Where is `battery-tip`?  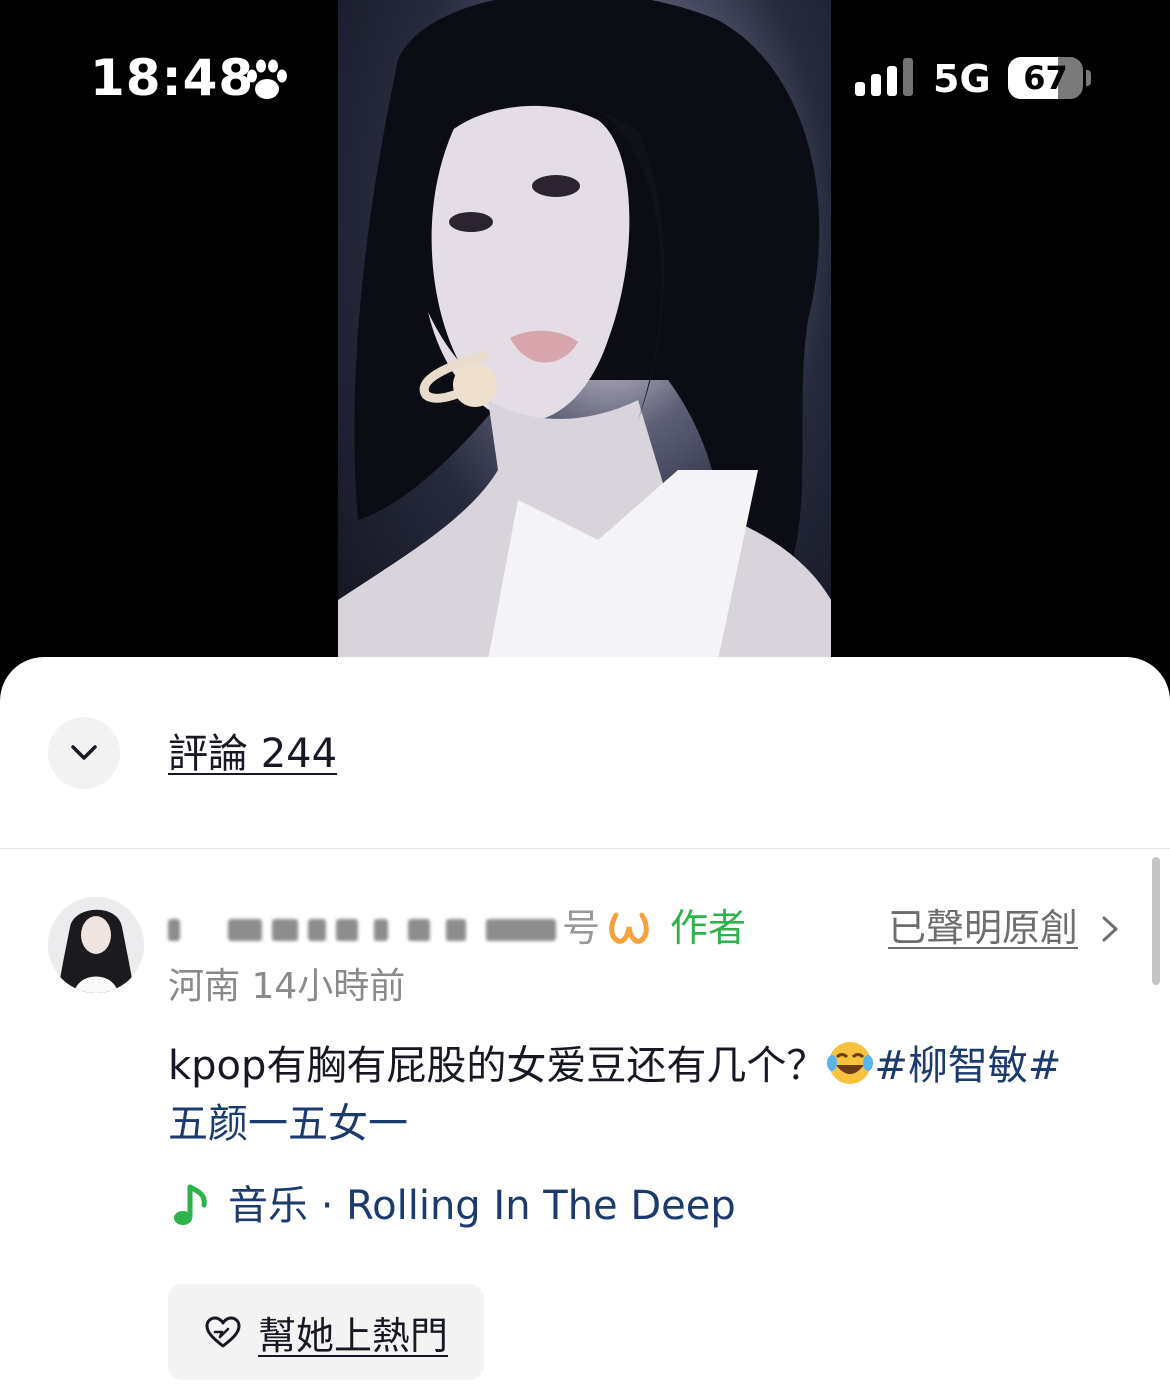 battery-tip is located at coordinates (1088, 78).